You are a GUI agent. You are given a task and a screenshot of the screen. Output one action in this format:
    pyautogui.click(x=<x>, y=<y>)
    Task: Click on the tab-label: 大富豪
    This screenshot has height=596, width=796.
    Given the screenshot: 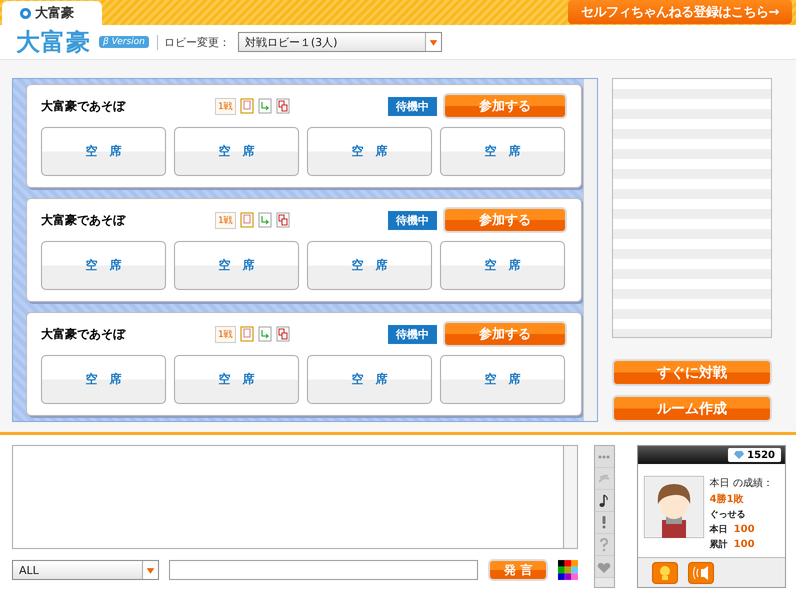 What is the action you would take?
    pyautogui.click(x=54, y=13)
    